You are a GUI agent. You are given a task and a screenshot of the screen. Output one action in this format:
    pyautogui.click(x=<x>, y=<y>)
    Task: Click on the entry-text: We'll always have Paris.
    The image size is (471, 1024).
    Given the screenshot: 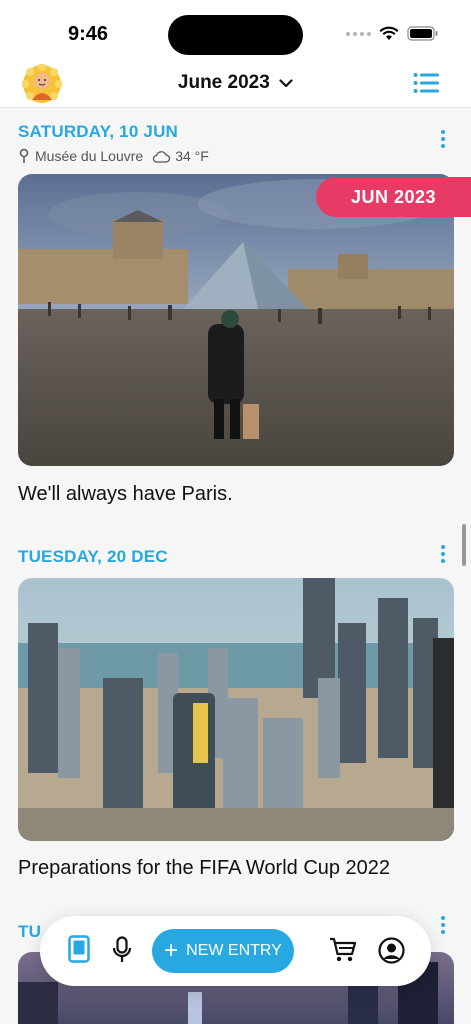 What is the action you would take?
    pyautogui.click(x=125, y=494)
    